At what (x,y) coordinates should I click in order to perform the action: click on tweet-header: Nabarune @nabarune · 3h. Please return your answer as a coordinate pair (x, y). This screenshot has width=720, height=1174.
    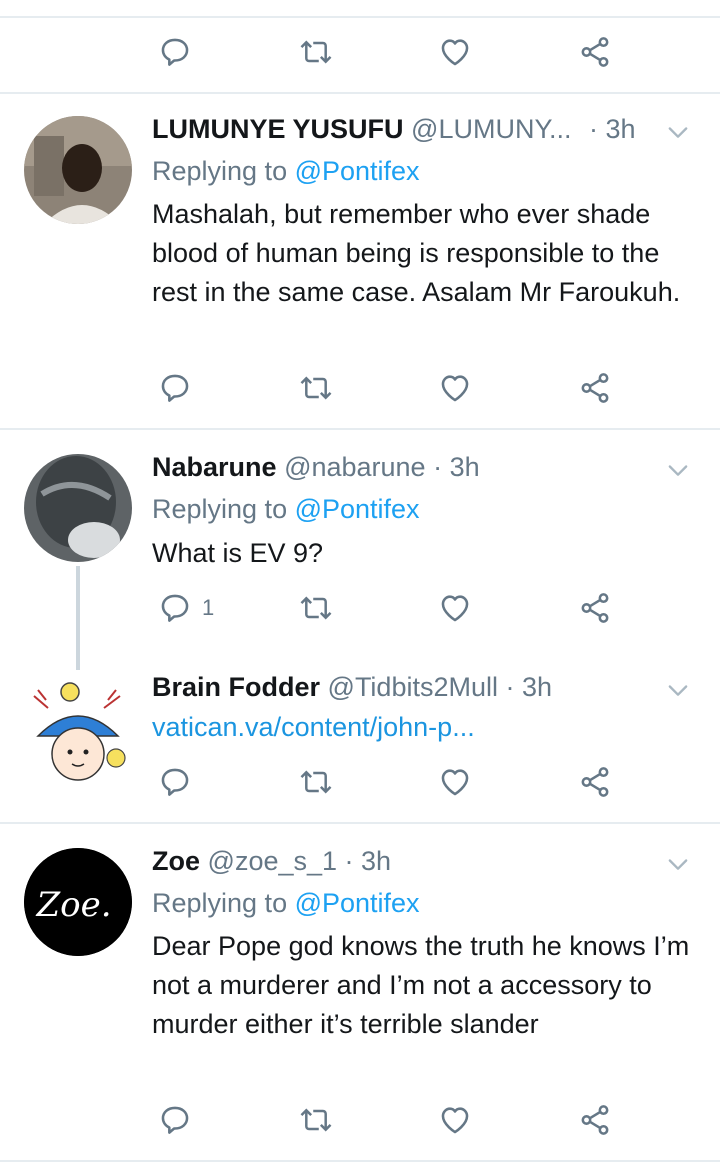
    Looking at the image, I should click on (316, 467).